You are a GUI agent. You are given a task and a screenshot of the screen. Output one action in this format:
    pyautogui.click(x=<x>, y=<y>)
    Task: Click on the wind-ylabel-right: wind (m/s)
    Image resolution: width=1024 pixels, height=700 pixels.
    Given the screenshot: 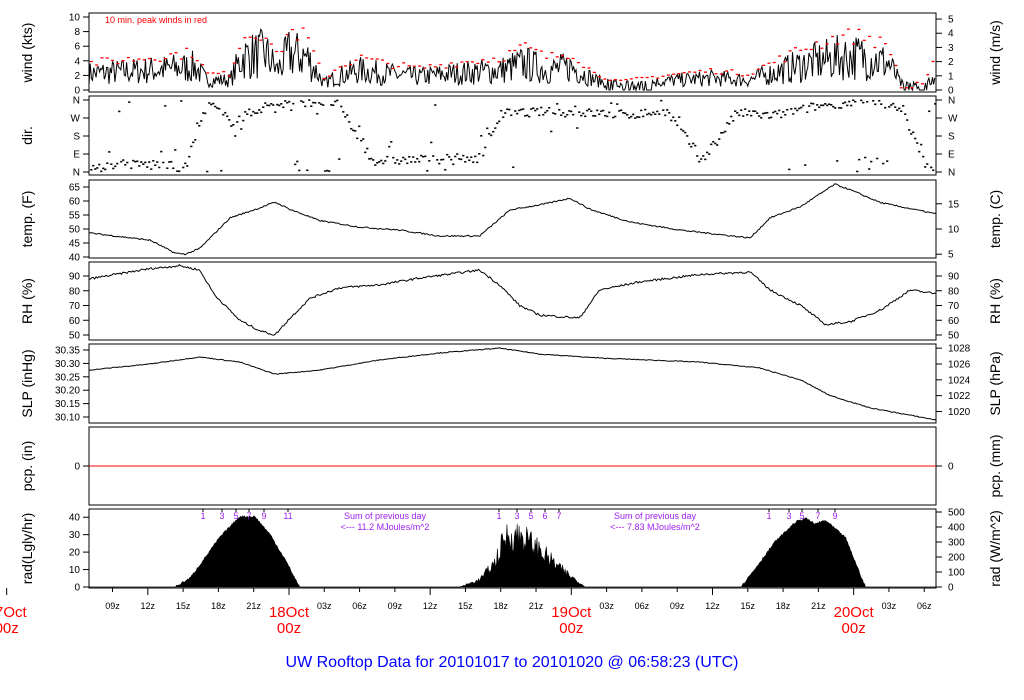 What is the action you would take?
    pyautogui.click(x=995, y=53)
    